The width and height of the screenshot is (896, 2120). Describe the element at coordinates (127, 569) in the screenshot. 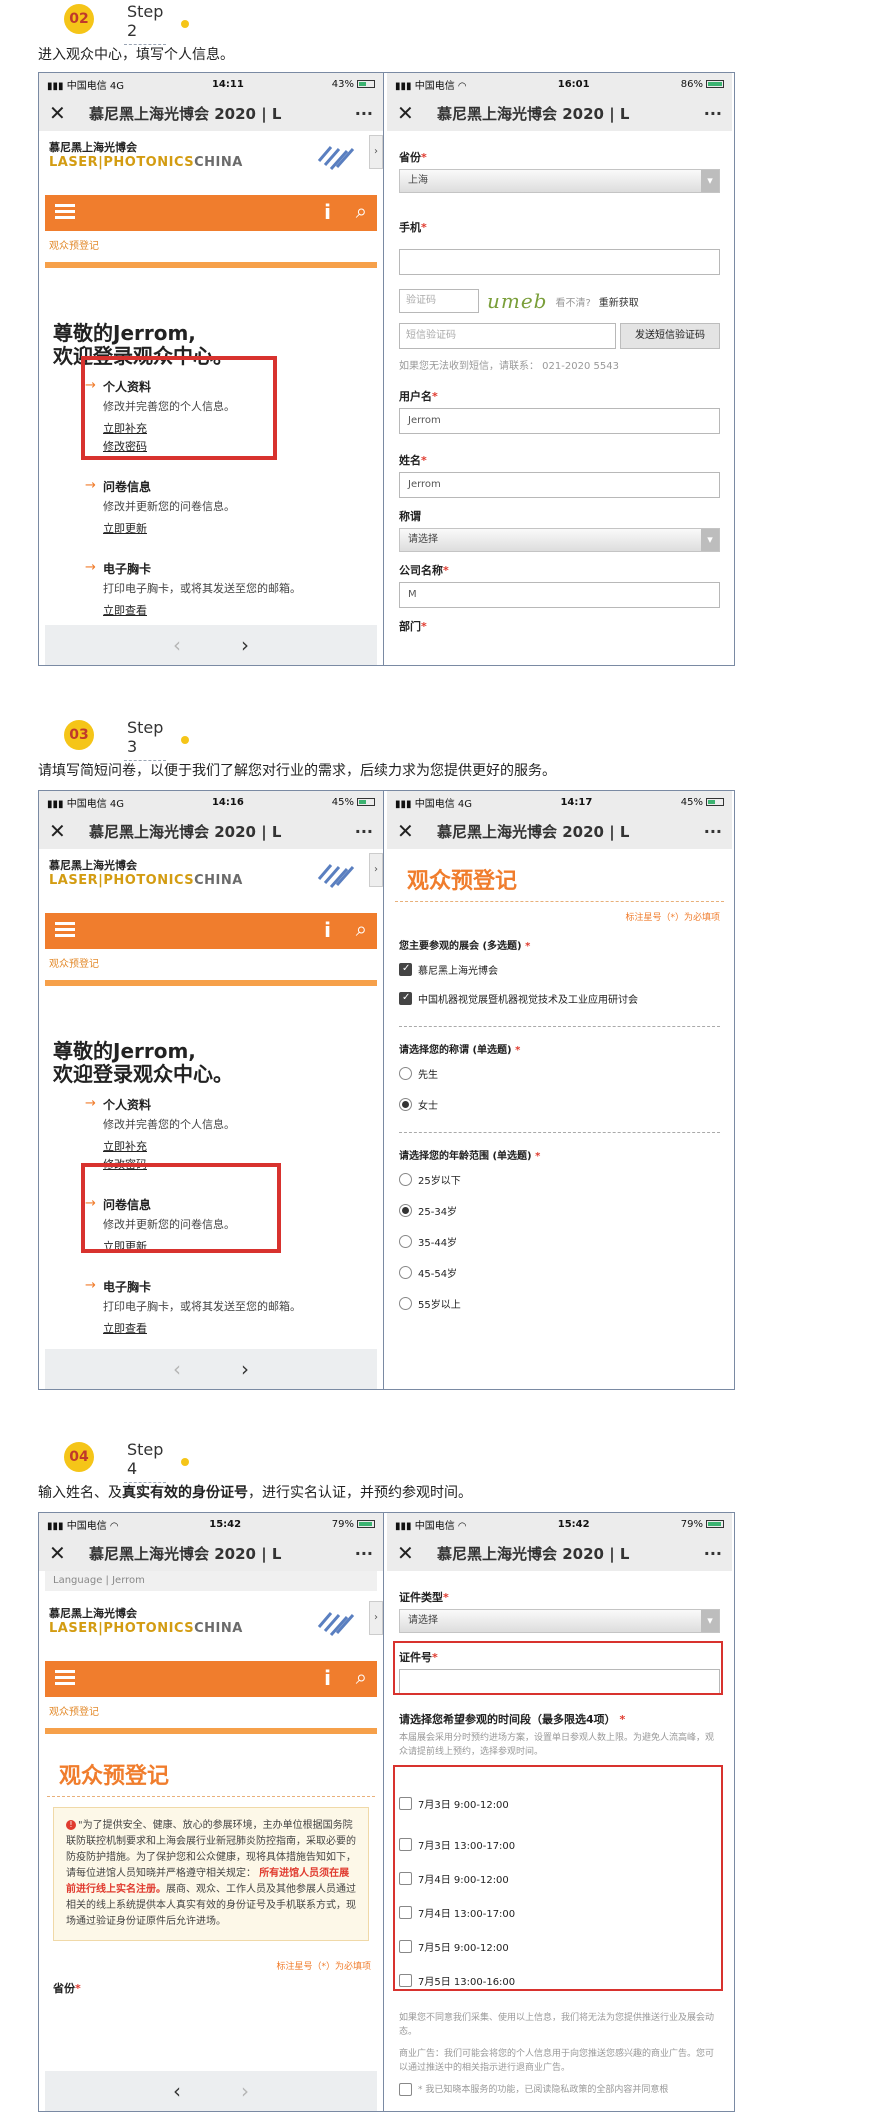

I see `item-heading: 电子胸卡` at that location.